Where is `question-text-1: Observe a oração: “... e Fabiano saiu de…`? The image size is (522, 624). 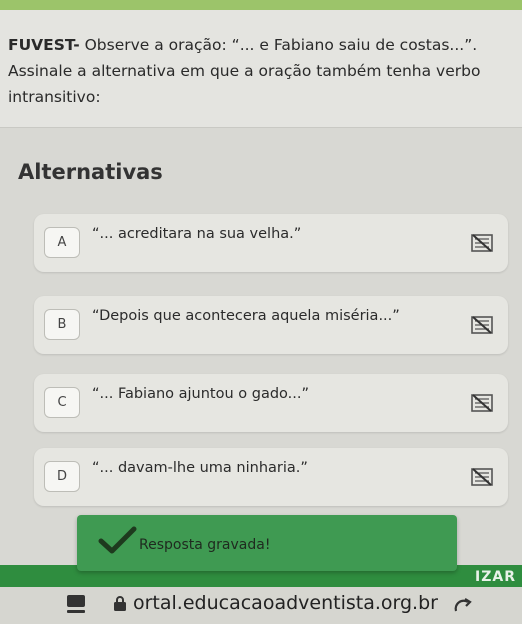 question-text-1: Observe a oração: “... e Fabiano saiu de… is located at coordinates (278, 45).